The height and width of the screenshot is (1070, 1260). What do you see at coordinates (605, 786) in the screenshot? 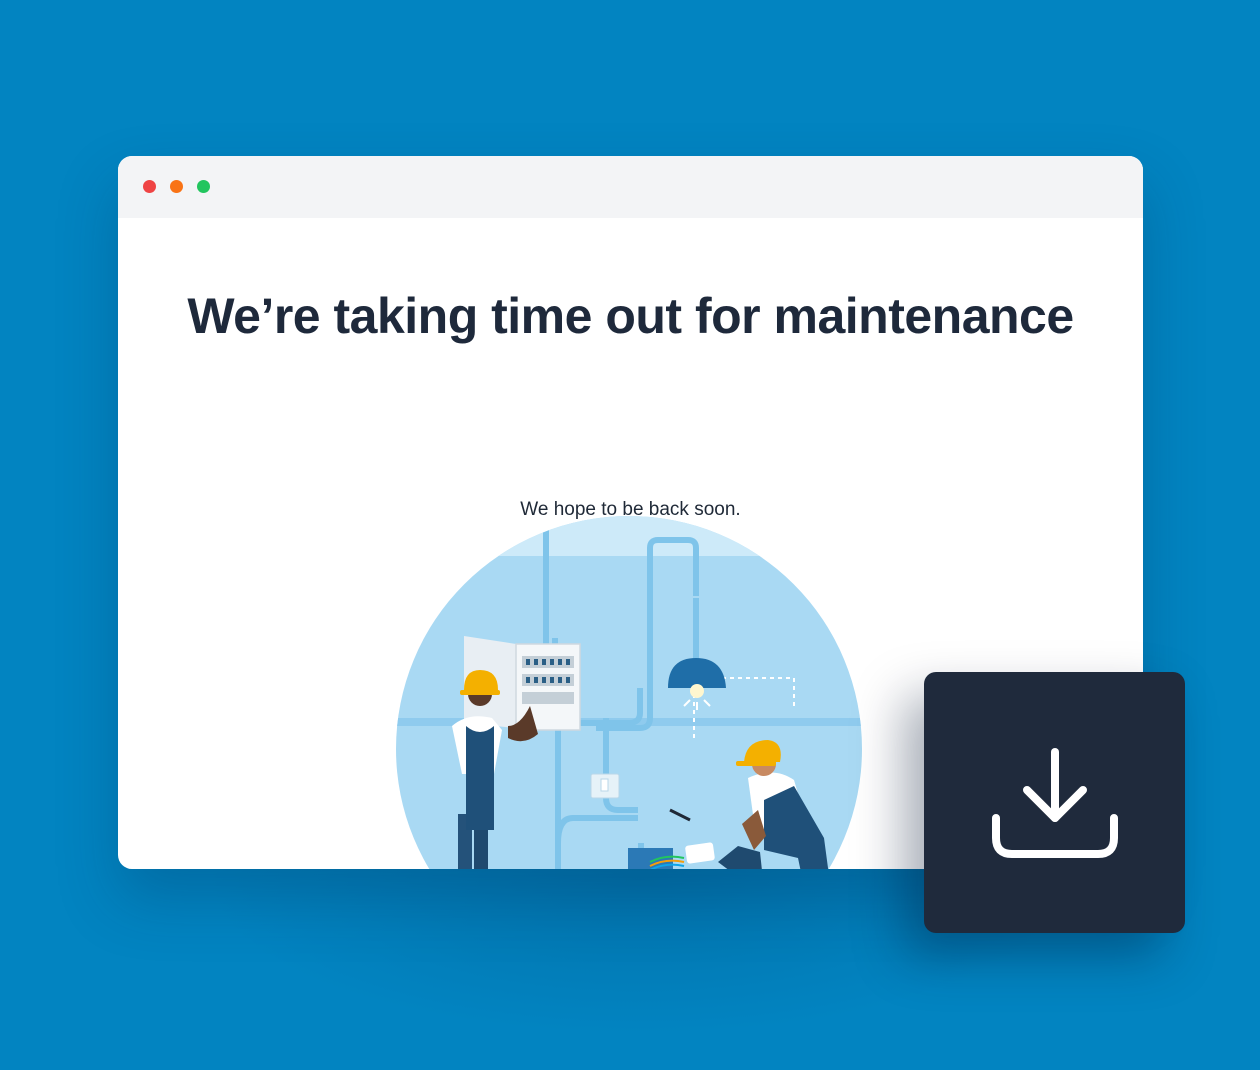
I see `light-switch` at bounding box center [605, 786].